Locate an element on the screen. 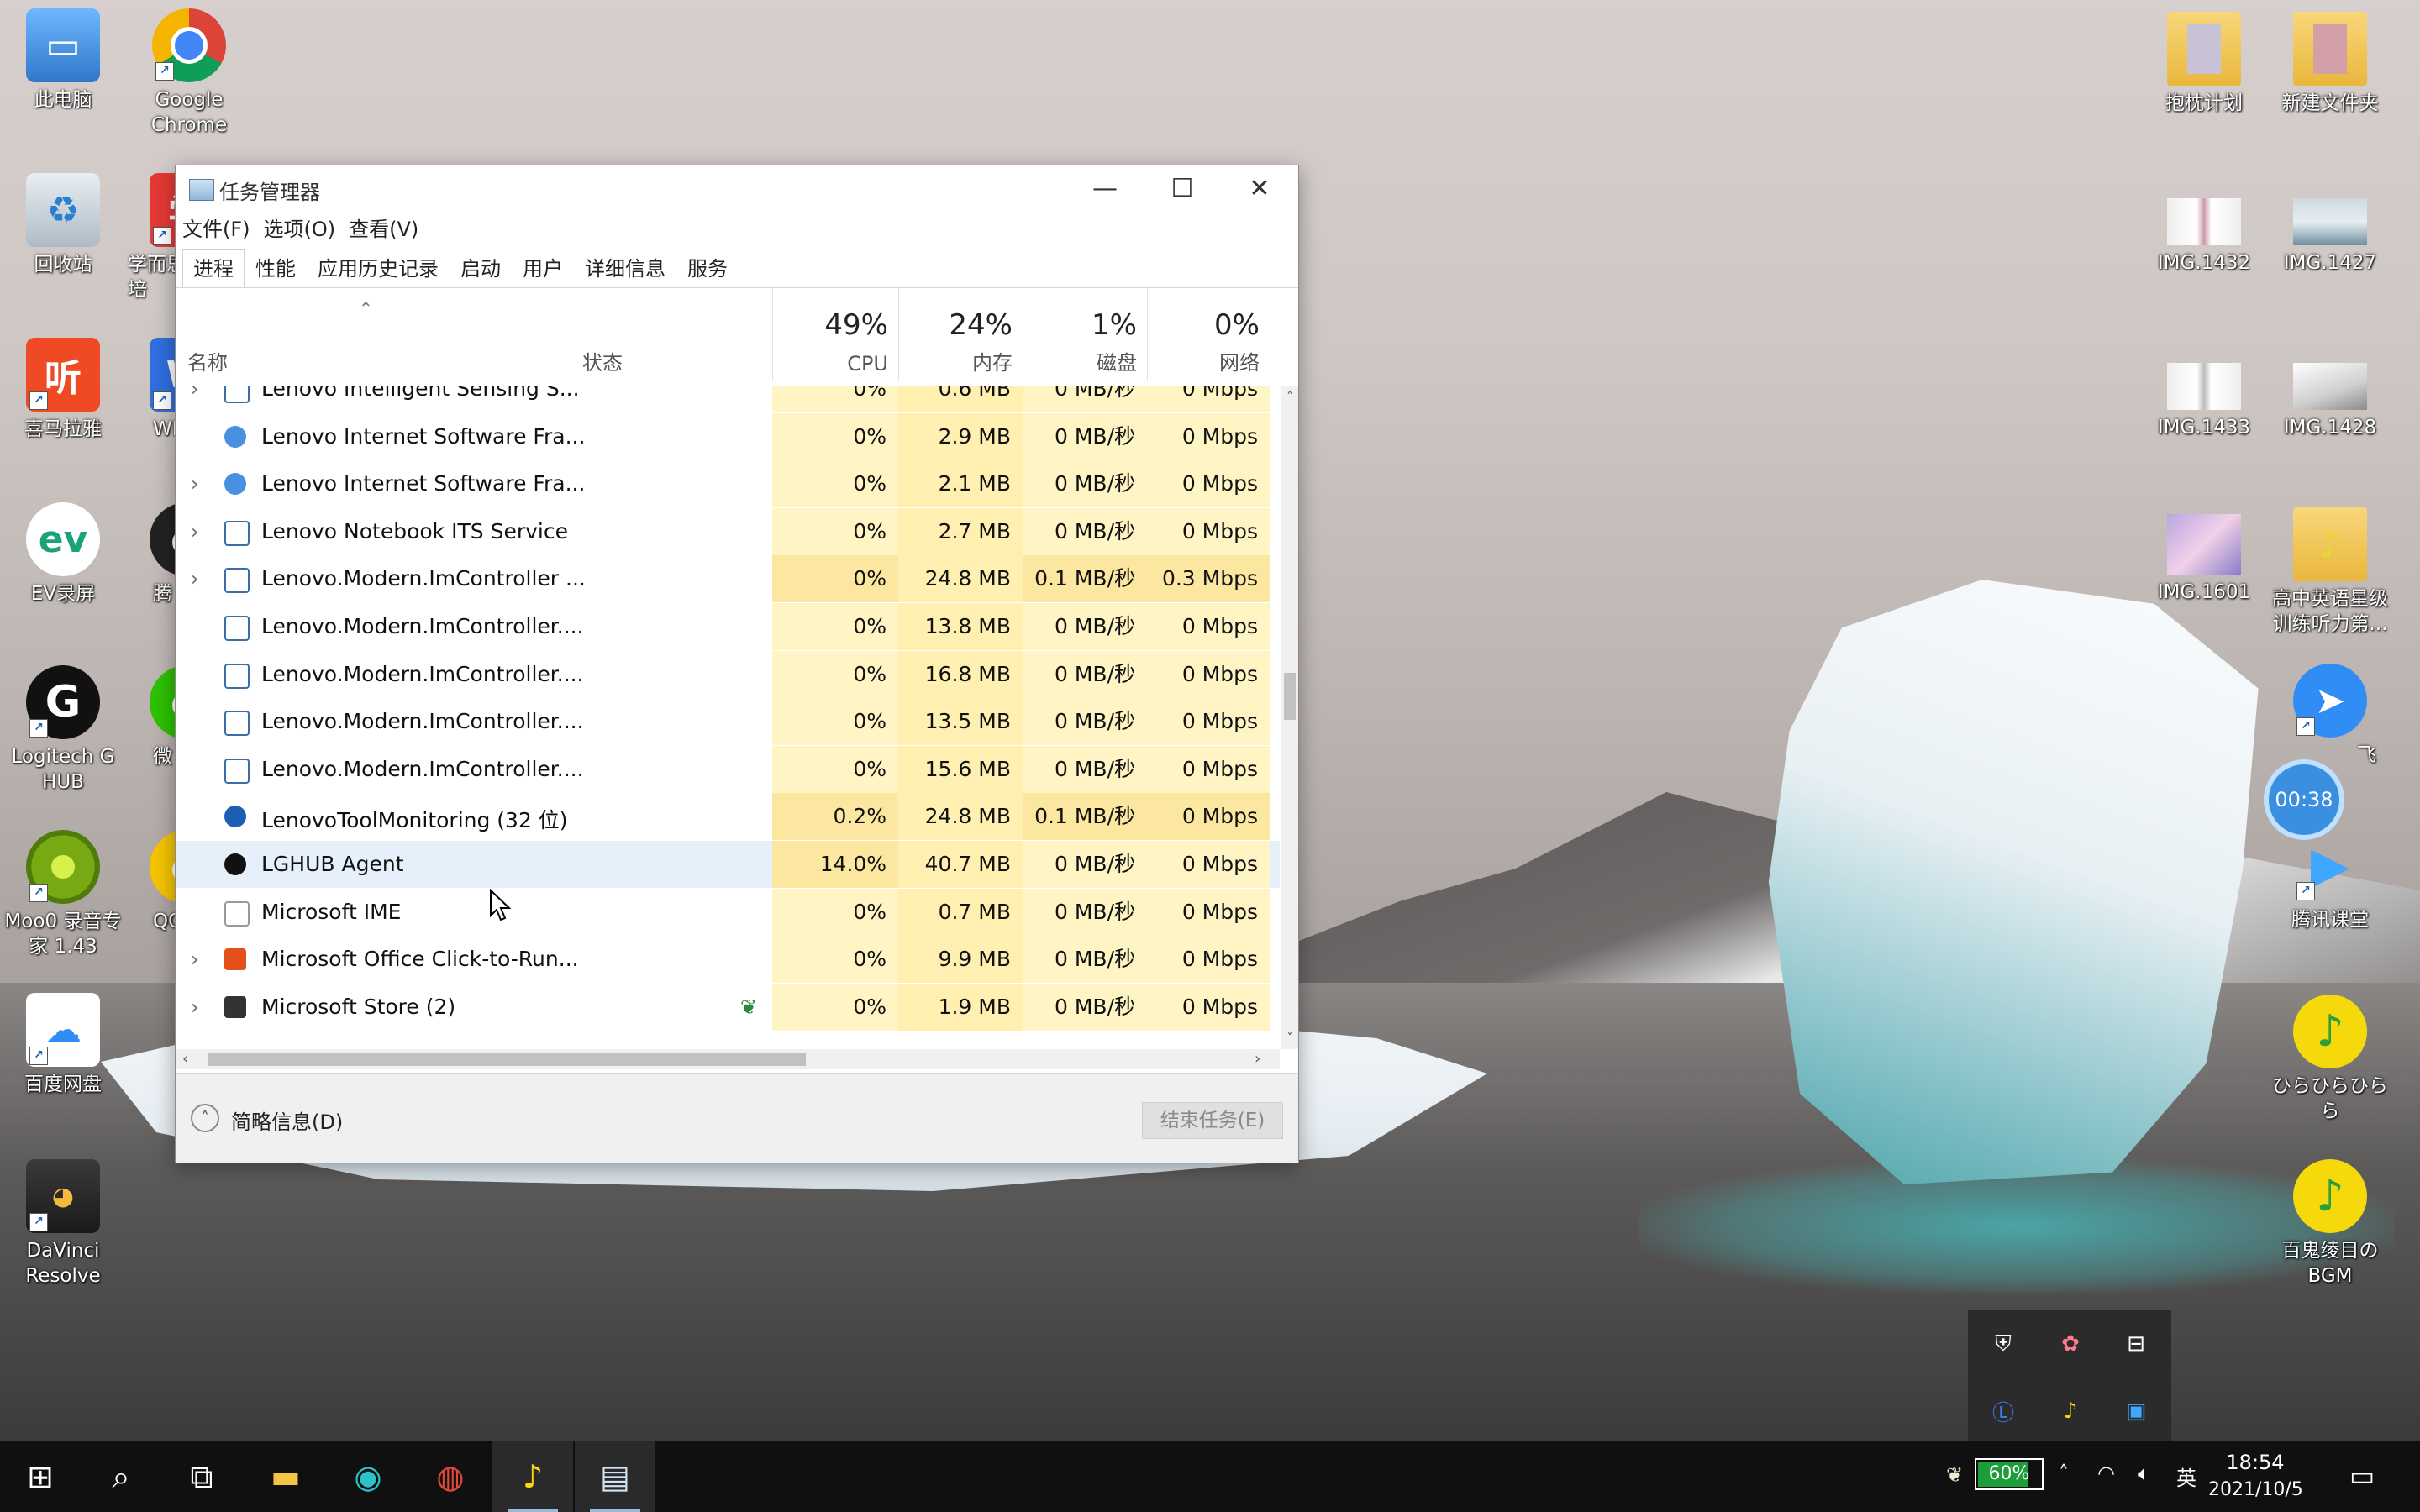 The width and height of the screenshot is (2420, 1512). task-view-icon: ⧉ is located at coordinates (202, 1476).